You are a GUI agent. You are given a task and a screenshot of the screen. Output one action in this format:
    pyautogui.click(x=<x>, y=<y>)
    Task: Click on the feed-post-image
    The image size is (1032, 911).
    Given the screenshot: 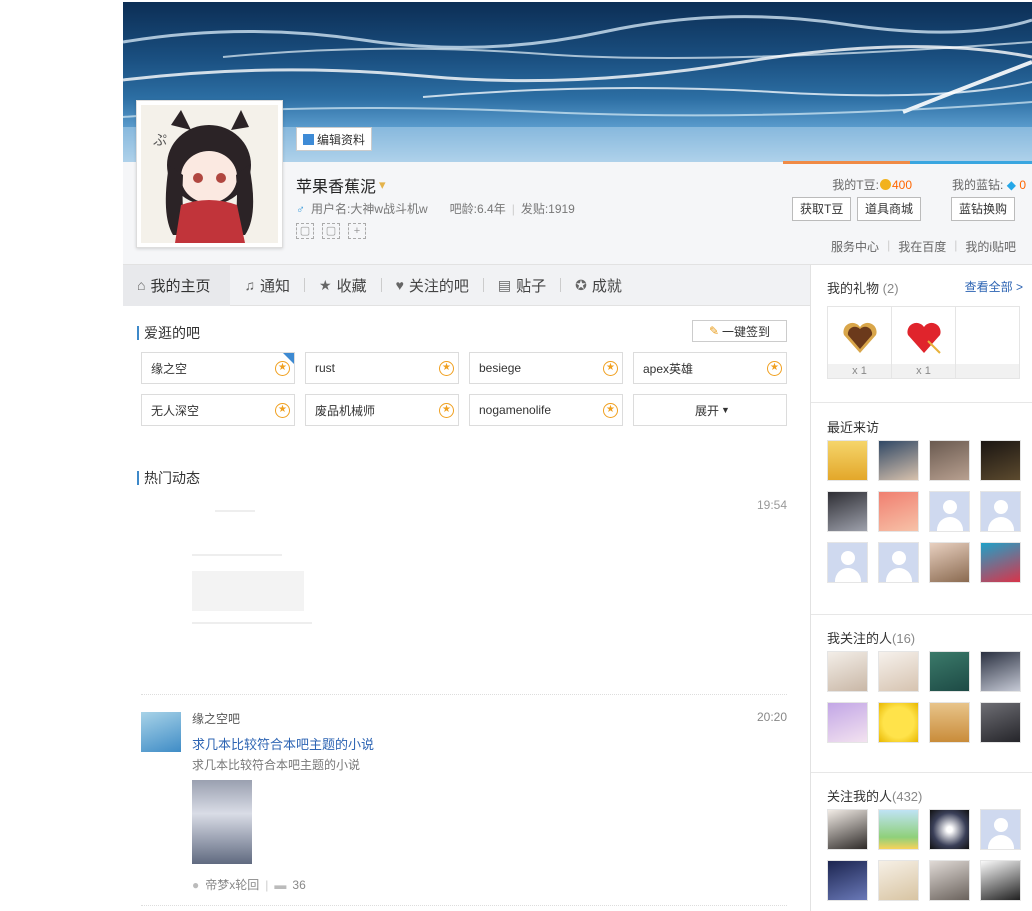 What is the action you would take?
    pyautogui.click(x=222, y=822)
    